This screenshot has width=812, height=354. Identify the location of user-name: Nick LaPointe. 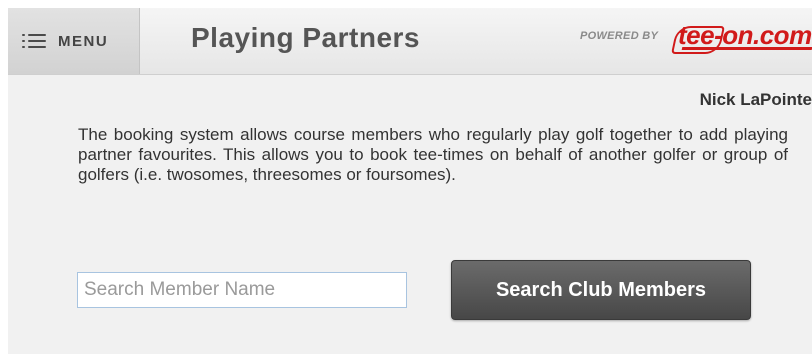
(755, 99).